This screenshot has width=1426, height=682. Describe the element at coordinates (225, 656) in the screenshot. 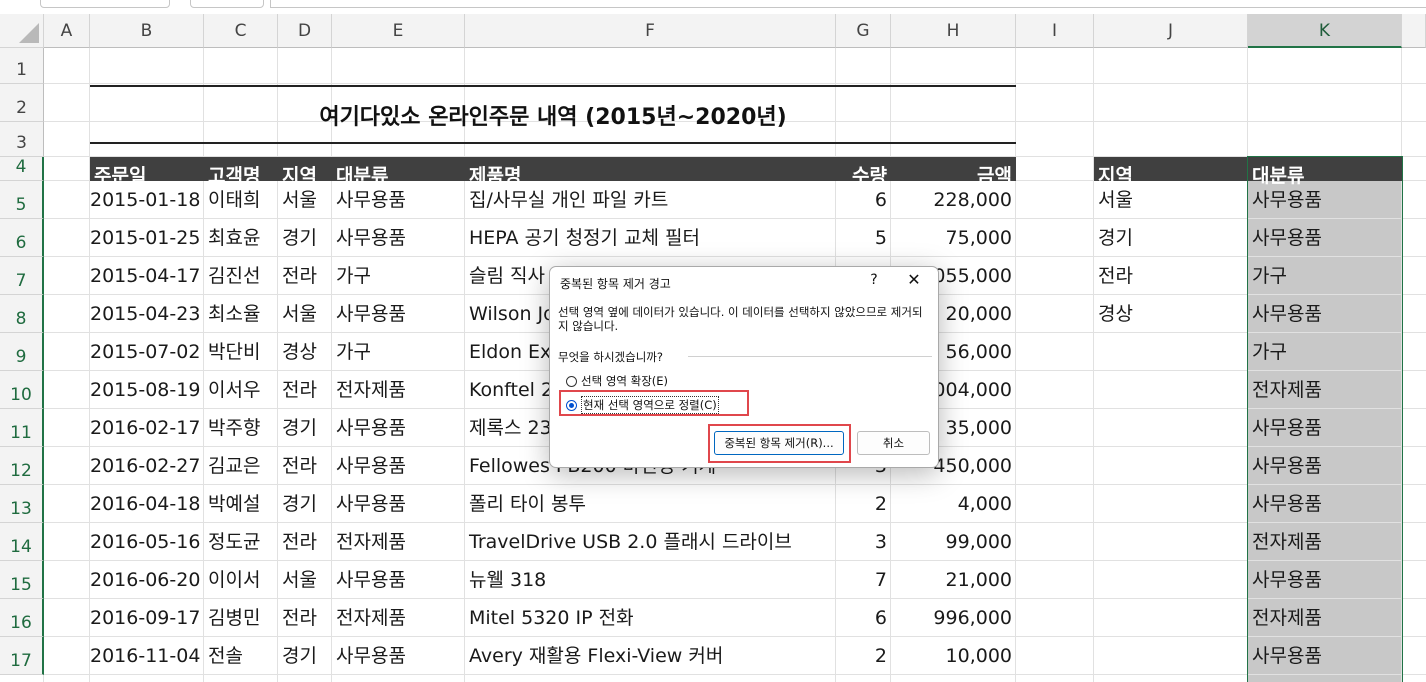

I see `table-cell: 전솔` at that location.